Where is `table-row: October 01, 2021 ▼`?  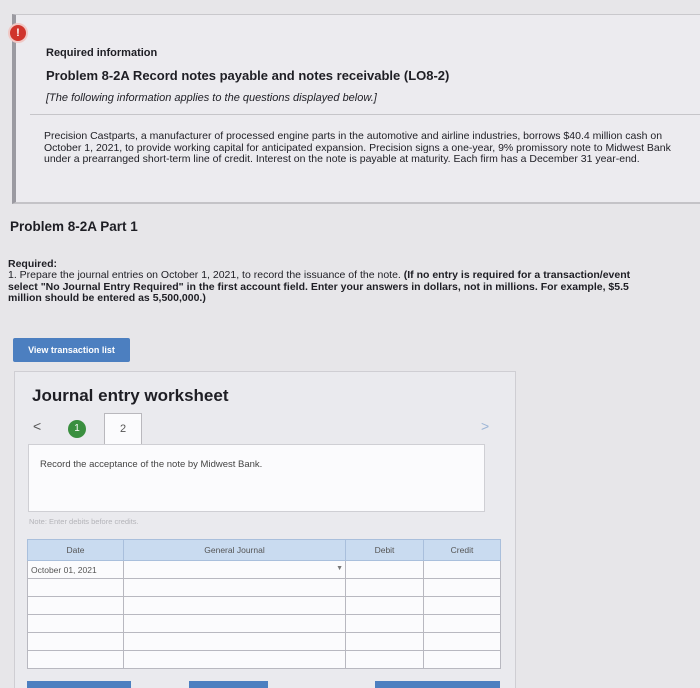 table-row: October 01, 2021 ▼ is located at coordinates (264, 569).